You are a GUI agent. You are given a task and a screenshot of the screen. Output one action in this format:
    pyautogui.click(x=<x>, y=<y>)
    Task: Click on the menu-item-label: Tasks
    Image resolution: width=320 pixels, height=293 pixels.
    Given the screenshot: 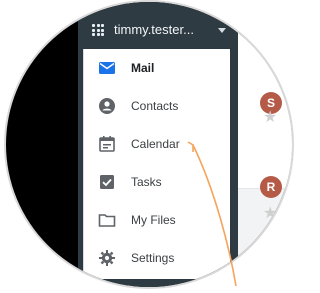 What is the action you would take?
    pyautogui.click(x=146, y=182)
    